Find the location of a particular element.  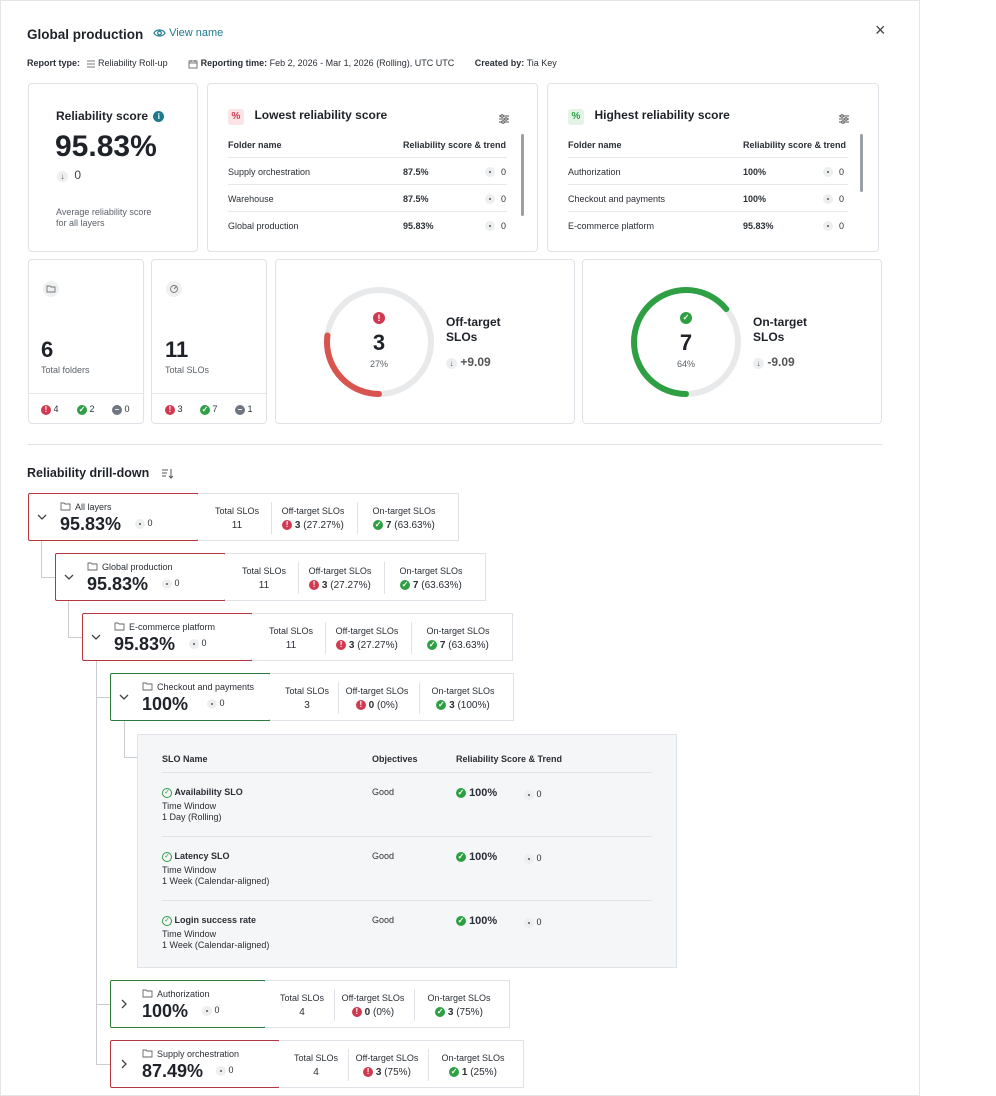

info-icon: i is located at coordinates (159, 117).